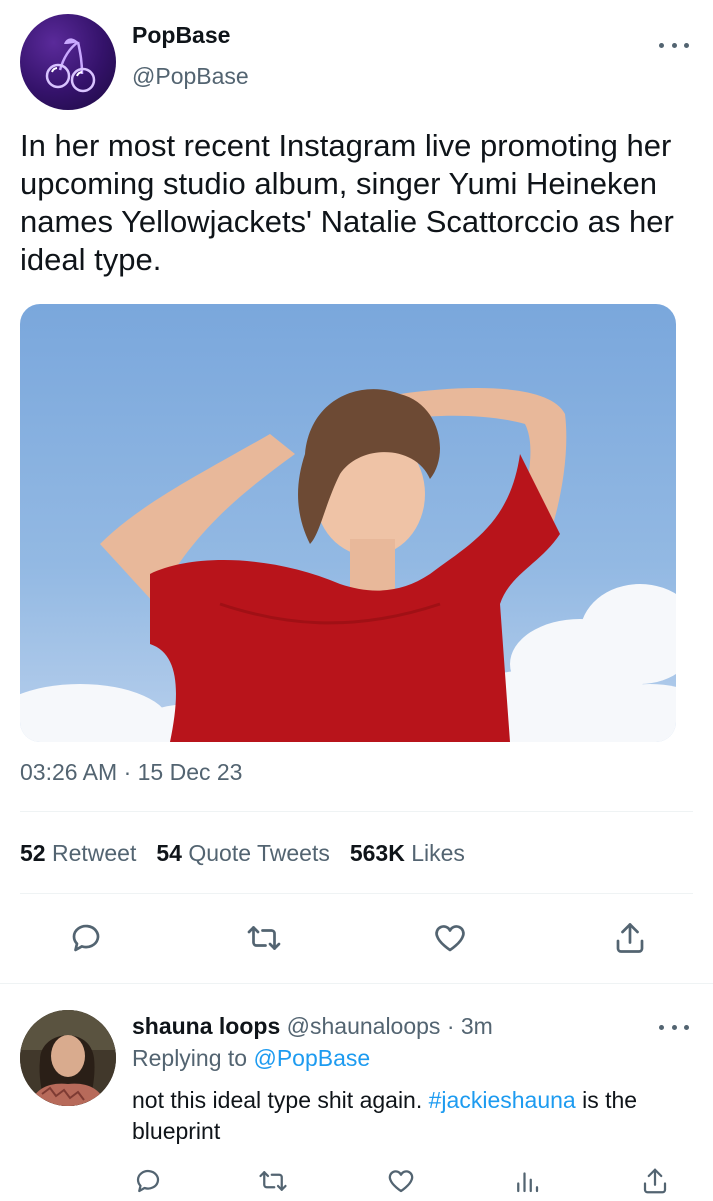 Image resolution: width=713 pixels, height=1201 pixels. I want to click on more-options-icon, so click(674, 45).